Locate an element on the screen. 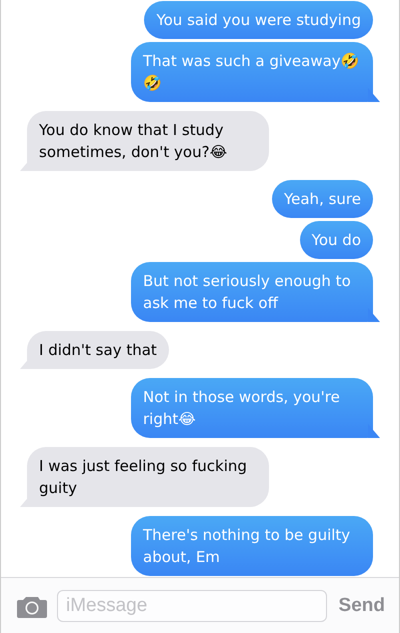  message-text: That was such a giveaway🤣🤣 is located at coordinates (251, 72).